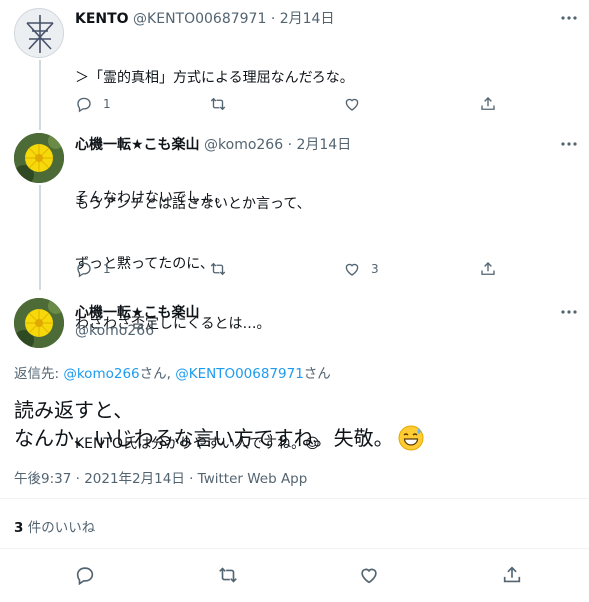  I want to click on main-tweet-actions, so click(299, 575).